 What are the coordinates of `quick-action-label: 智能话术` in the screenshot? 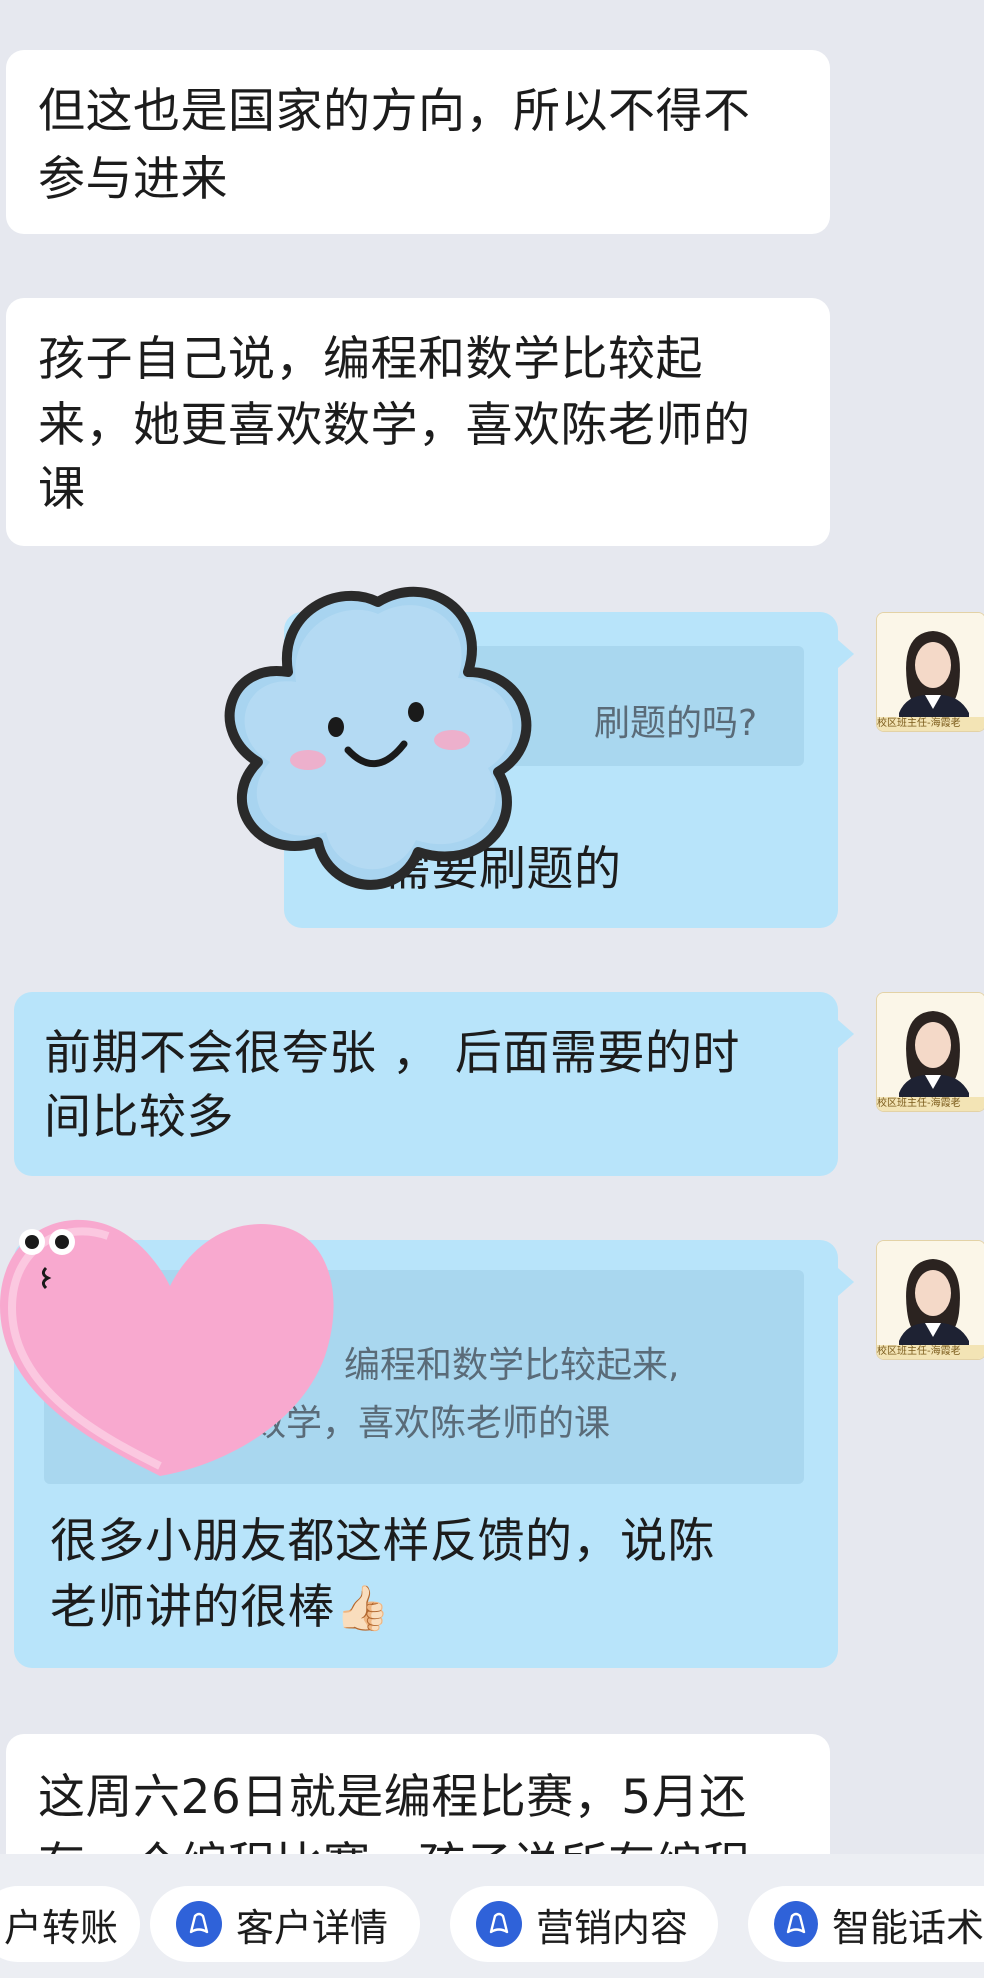 It's located at (907, 1927).